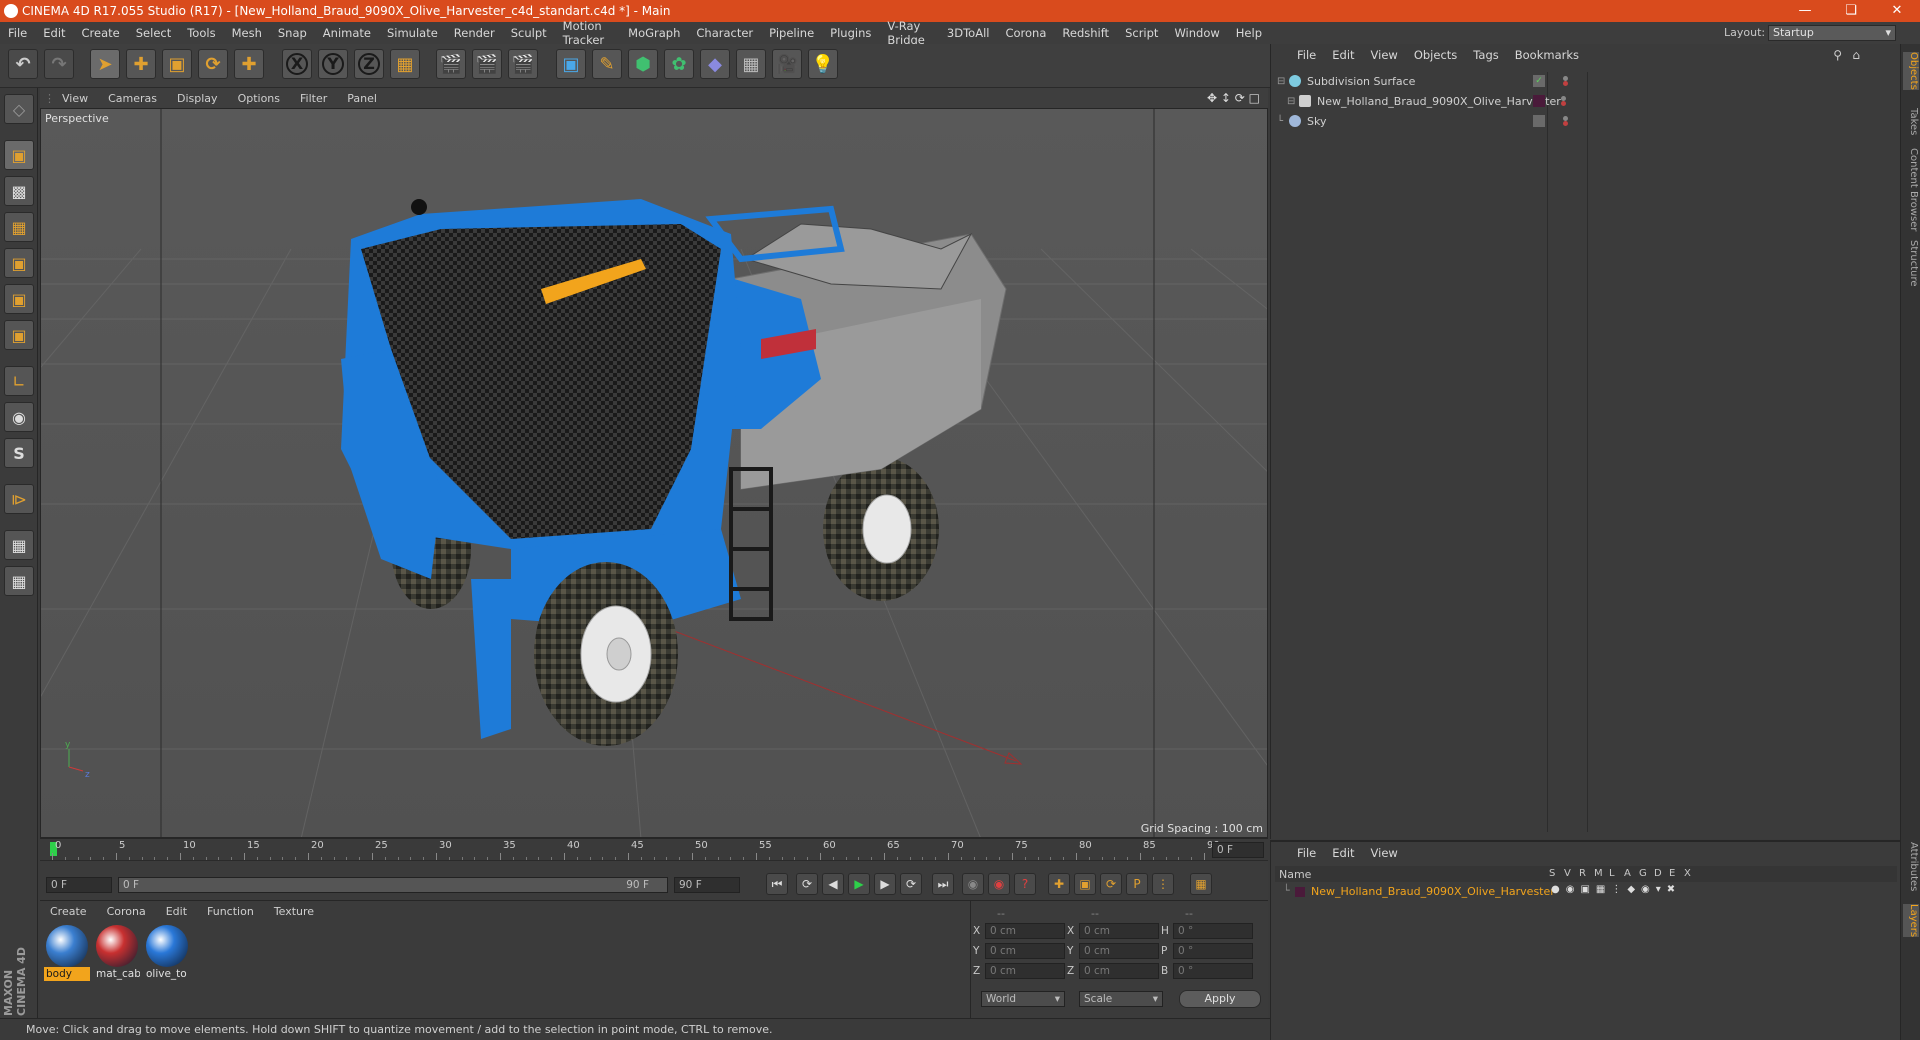 The width and height of the screenshot is (1920, 1040). Describe the element at coordinates (19, 581) in the screenshot. I see `workplane-button: ▦` at that location.